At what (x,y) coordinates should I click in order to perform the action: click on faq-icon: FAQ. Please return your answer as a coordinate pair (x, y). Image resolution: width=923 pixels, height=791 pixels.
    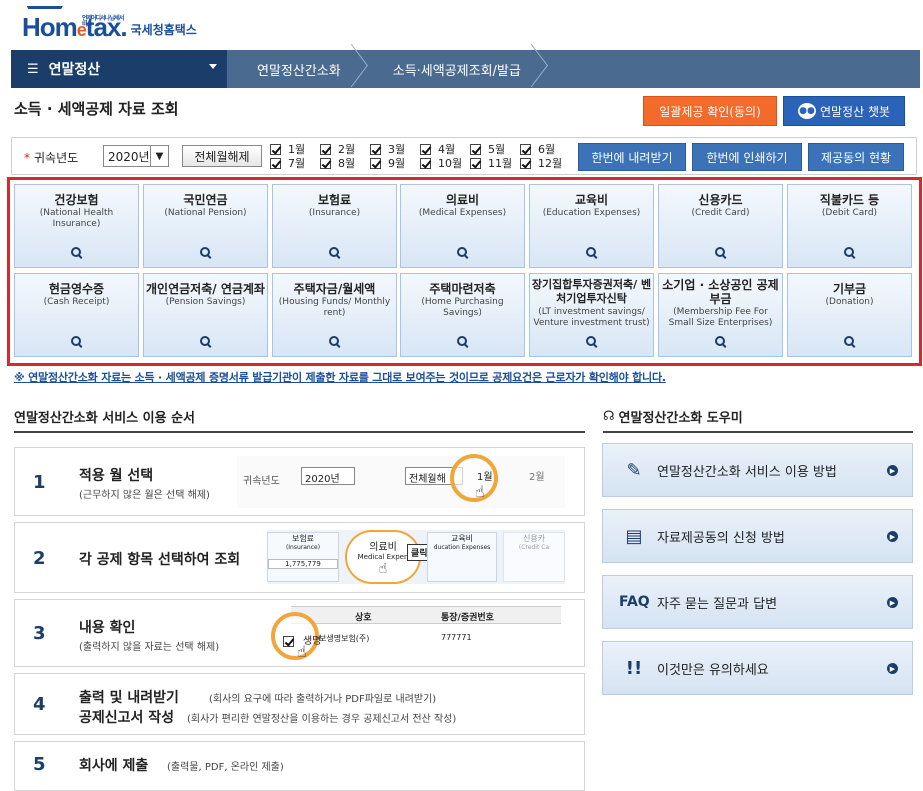
    Looking at the image, I should click on (634, 602).